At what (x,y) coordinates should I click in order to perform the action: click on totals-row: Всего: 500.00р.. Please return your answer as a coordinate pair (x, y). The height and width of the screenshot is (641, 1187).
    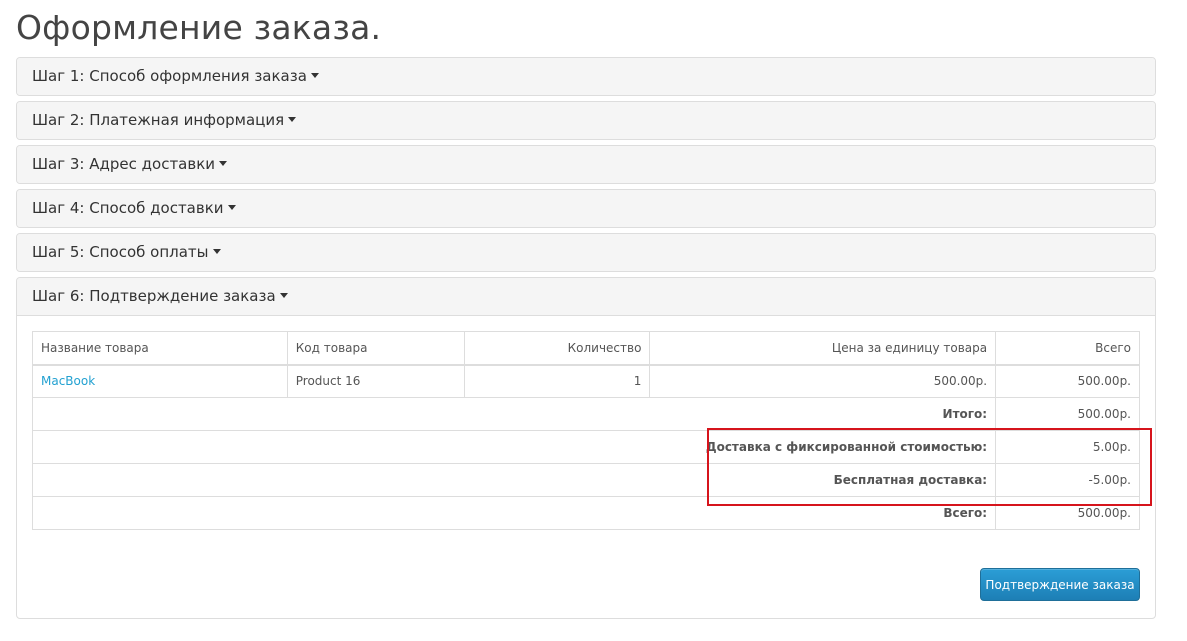
    Looking at the image, I should click on (585, 513).